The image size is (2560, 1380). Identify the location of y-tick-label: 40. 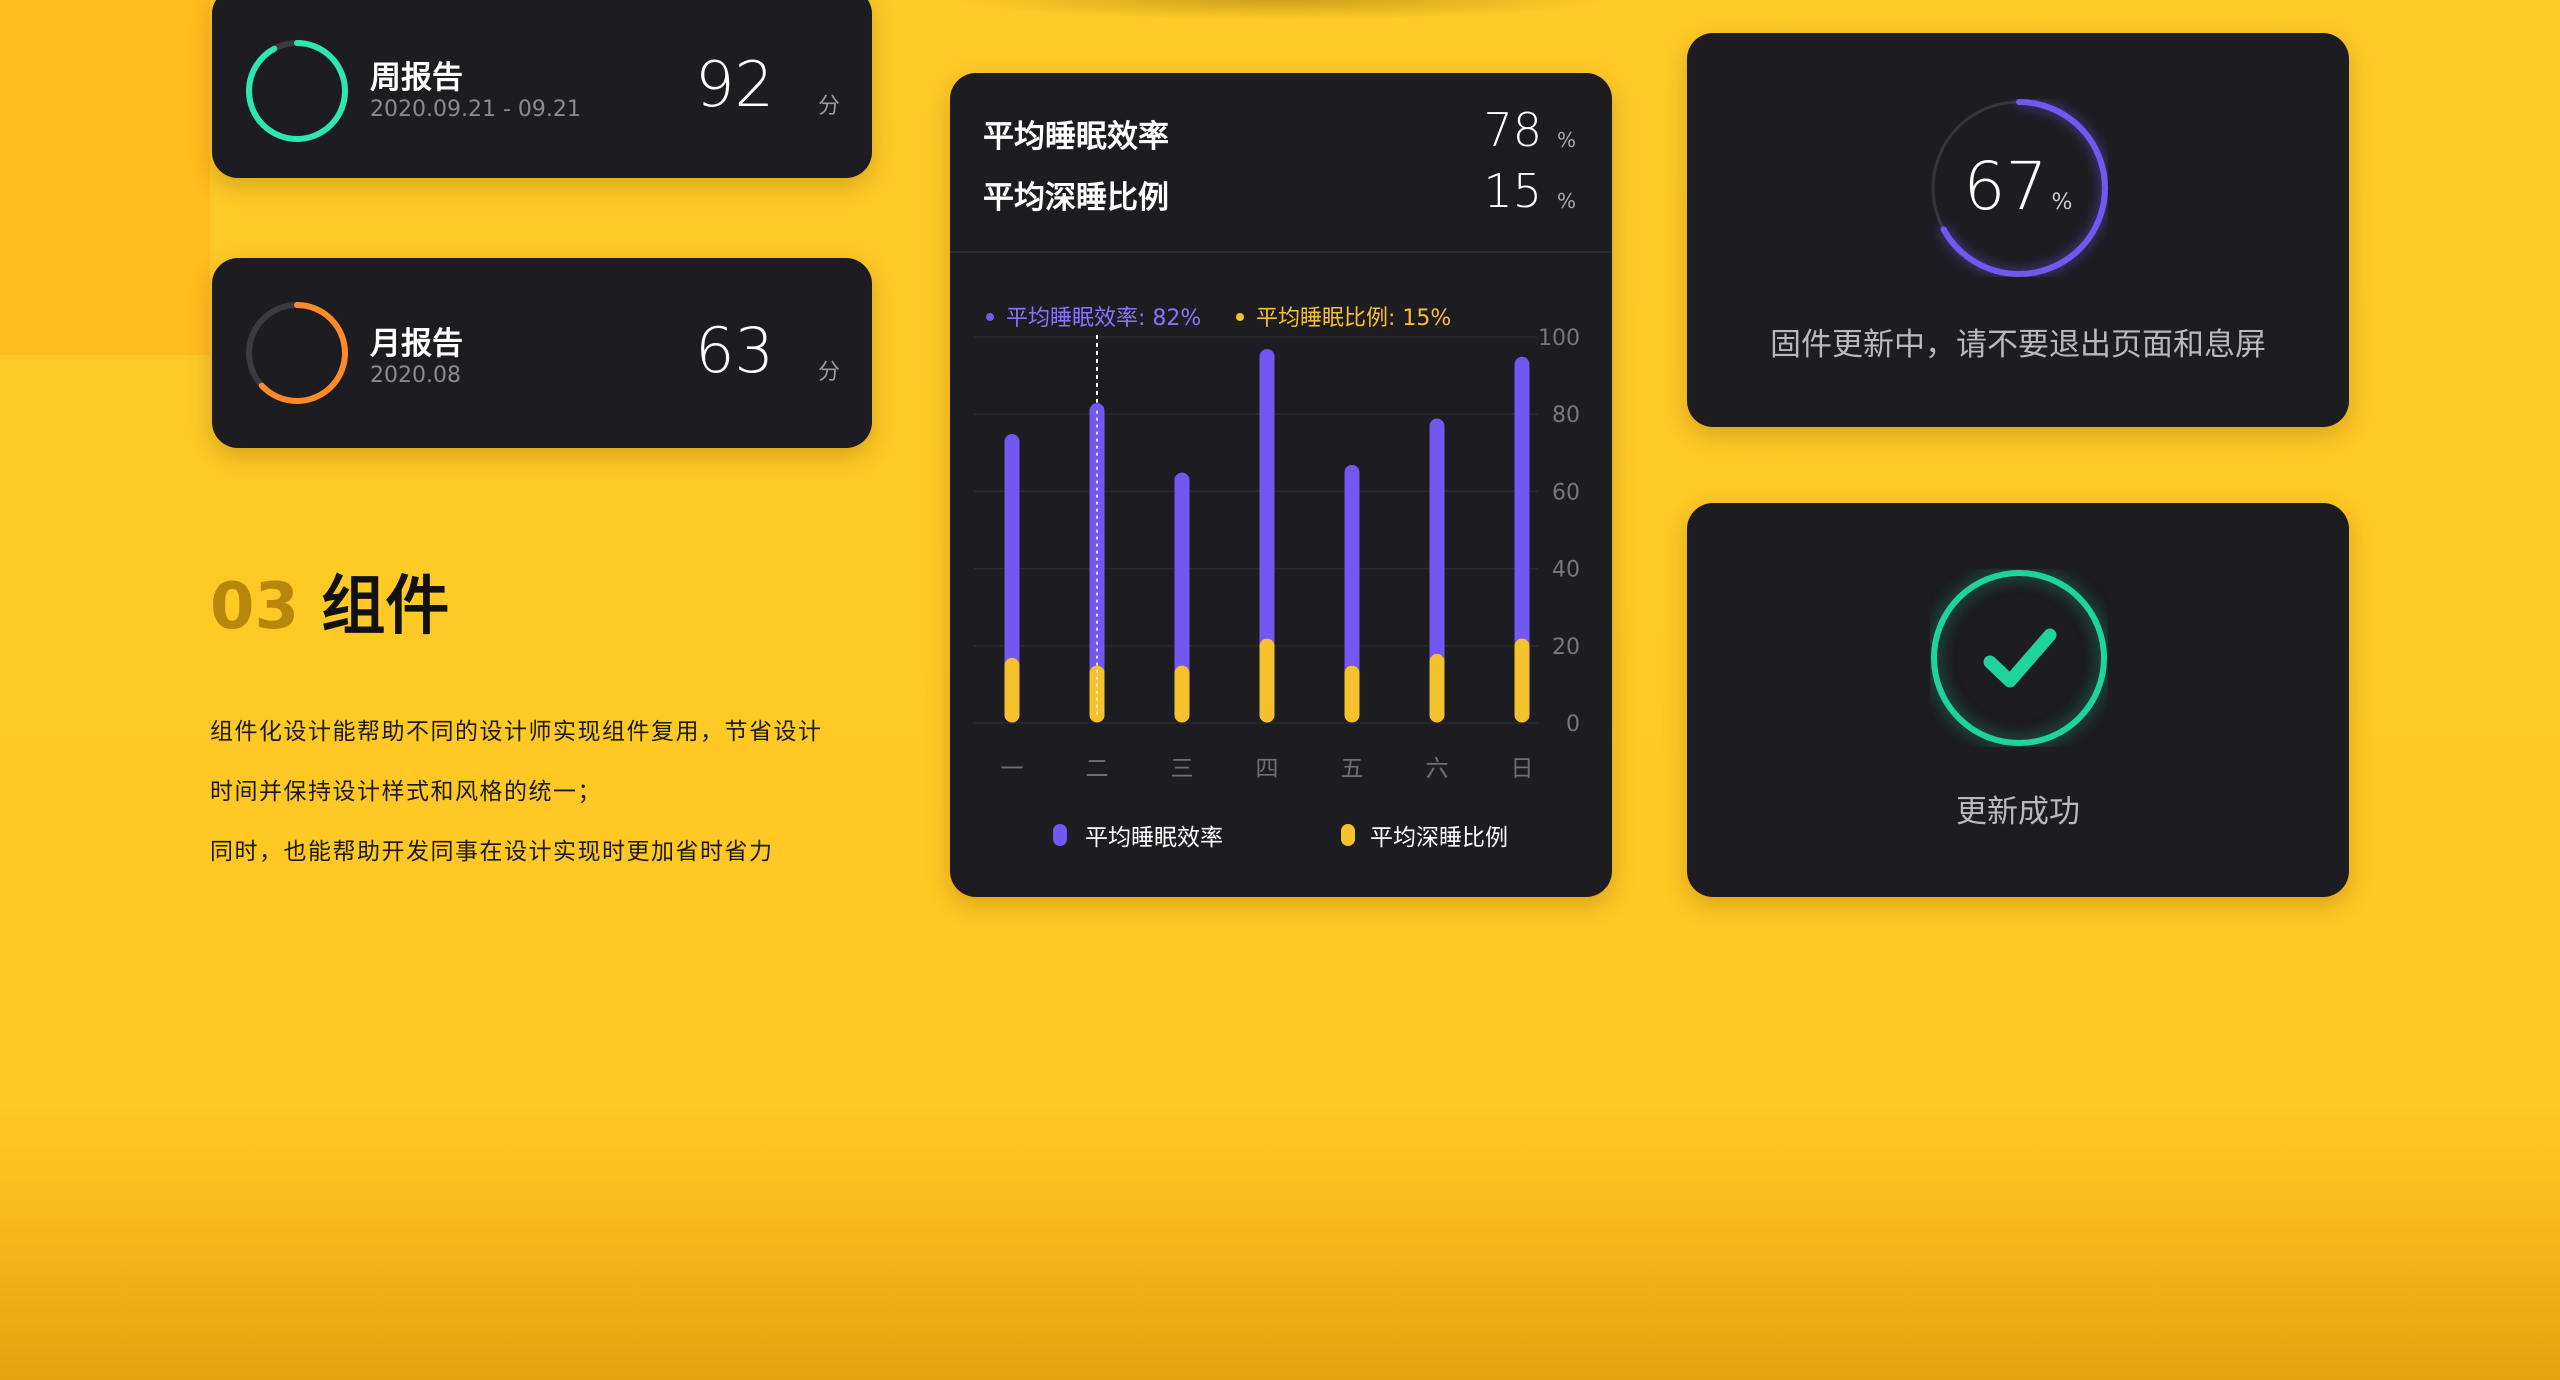
(1566, 570).